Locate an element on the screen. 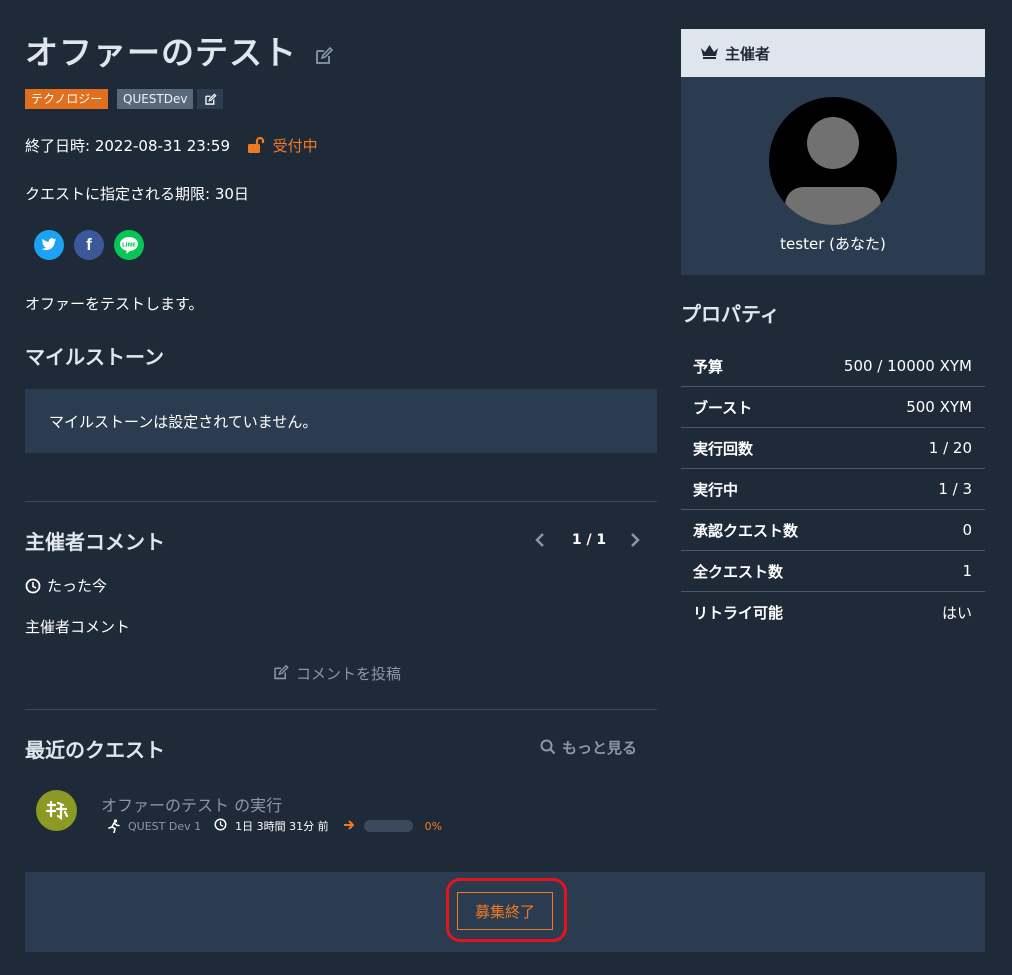  milestones-panel: マイルストーンは設定されていません。 is located at coordinates (341, 421).